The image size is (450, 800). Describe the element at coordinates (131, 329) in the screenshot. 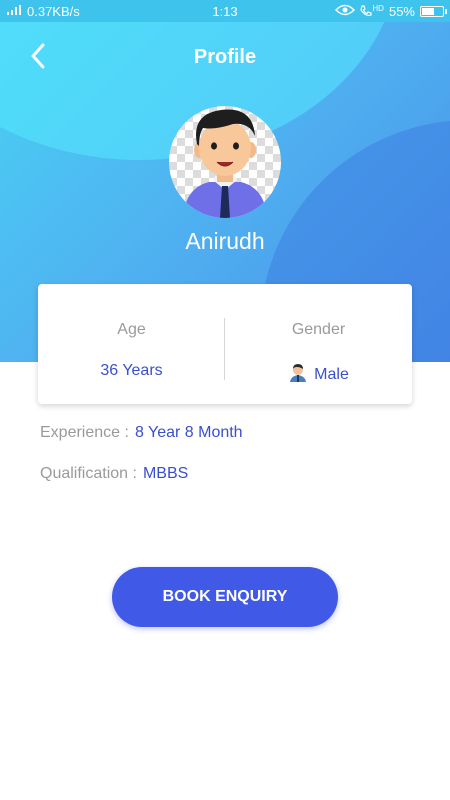

I see `age-label: Age` at that location.